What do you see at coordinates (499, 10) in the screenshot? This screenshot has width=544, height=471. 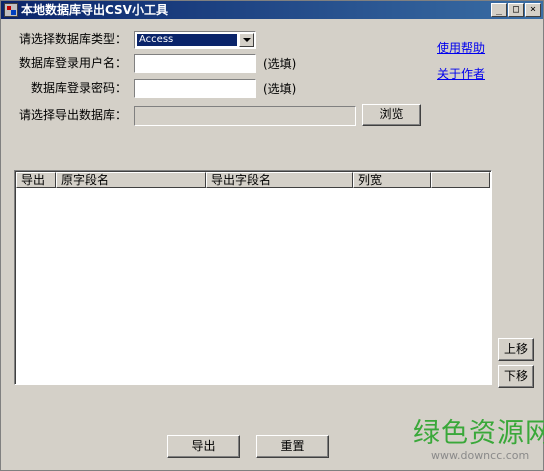 I see `minimize-button: _` at bounding box center [499, 10].